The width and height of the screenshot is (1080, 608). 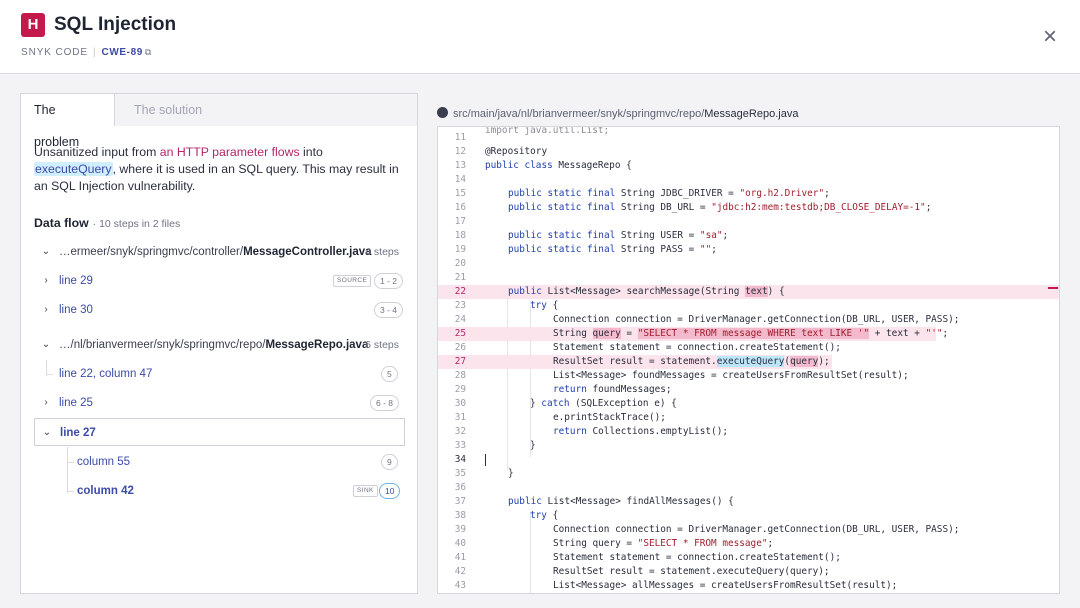 What do you see at coordinates (219, 462) in the screenshot?
I see `dataflow-step-row: column 55 9` at bounding box center [219, 462].